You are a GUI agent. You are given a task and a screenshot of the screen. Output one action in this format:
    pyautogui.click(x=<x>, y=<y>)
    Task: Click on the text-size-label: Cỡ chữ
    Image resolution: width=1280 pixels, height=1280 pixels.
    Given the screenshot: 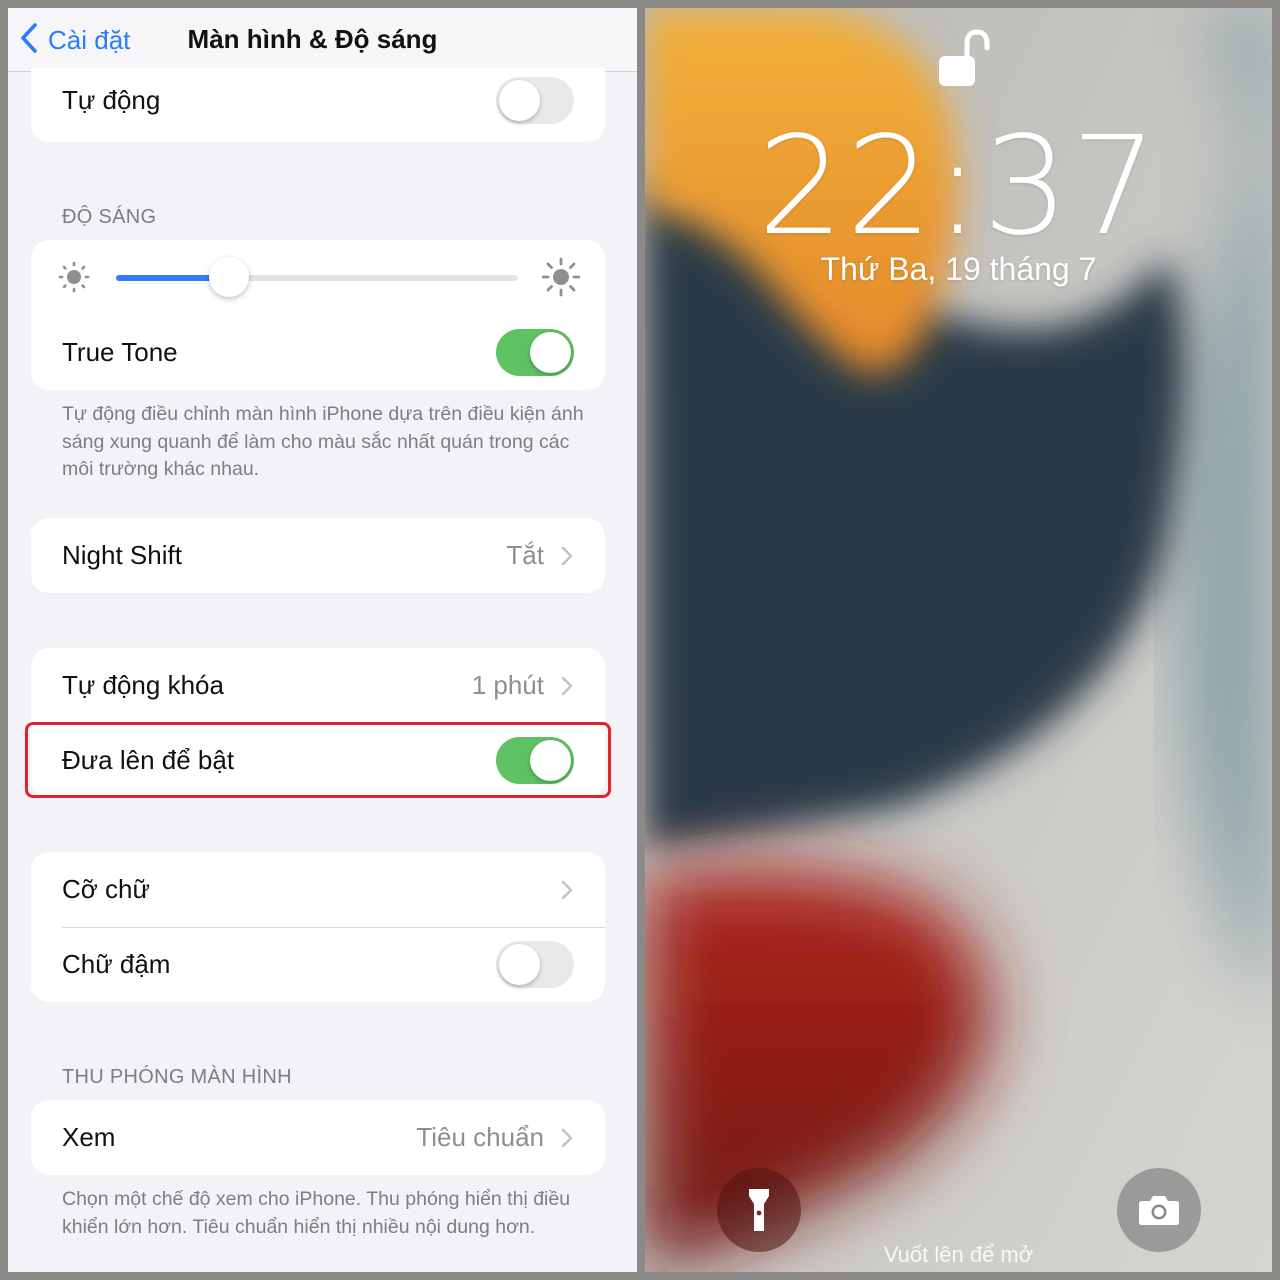 What is the action you would take?
    pyautogui.click(x=106, y=889)
    